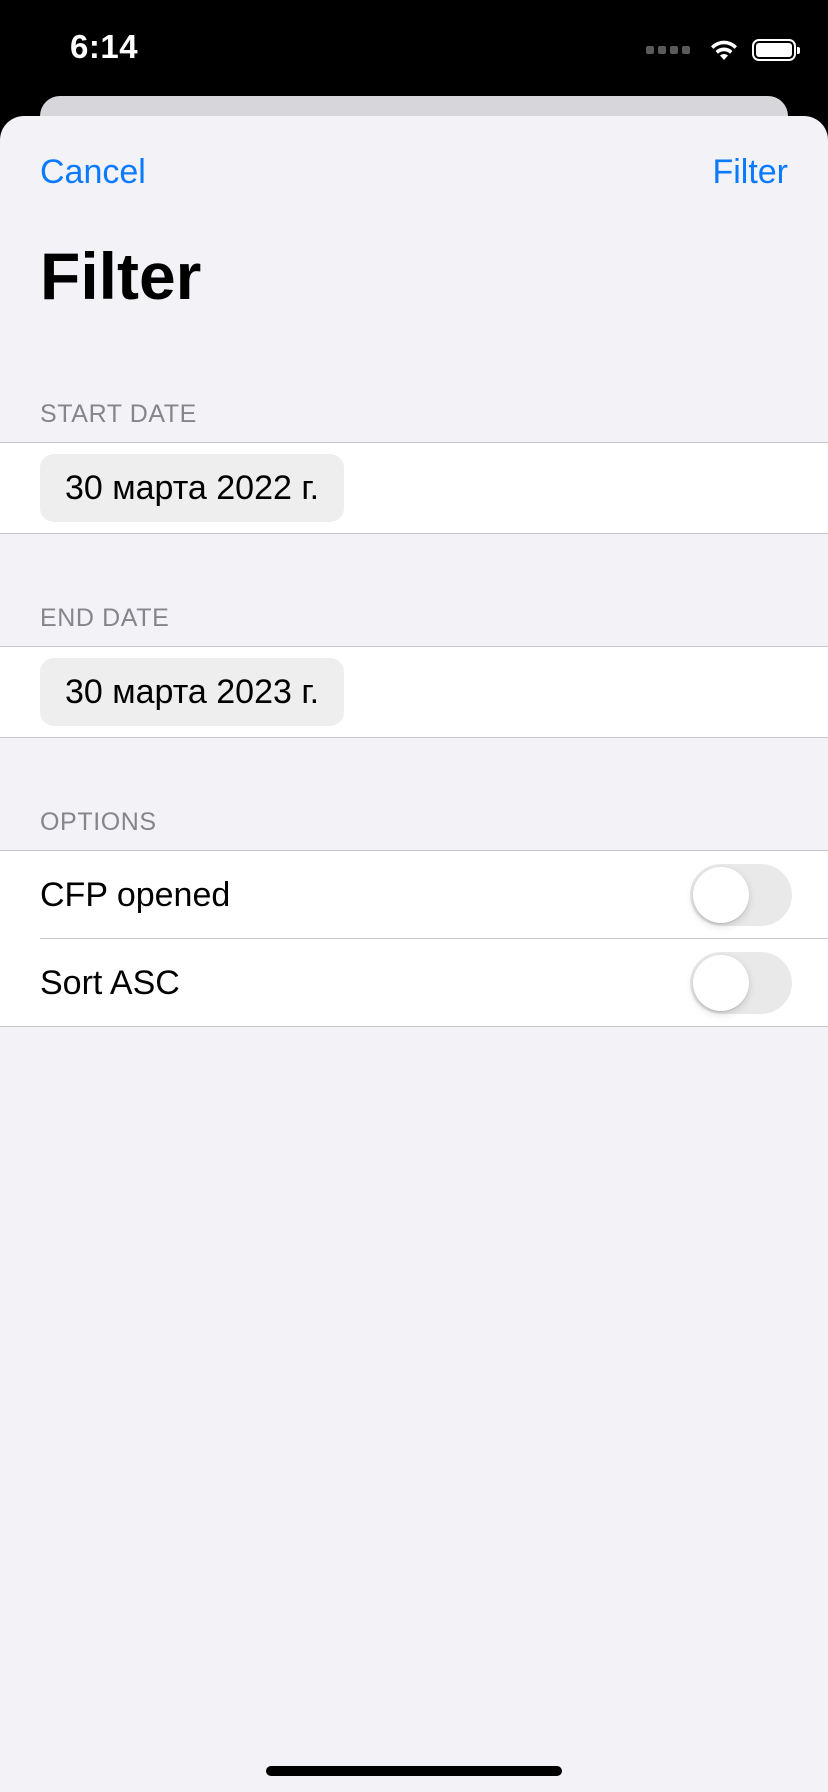 The image size is (828, 1792). I want to click on wifi-icon, so click(724, 50).